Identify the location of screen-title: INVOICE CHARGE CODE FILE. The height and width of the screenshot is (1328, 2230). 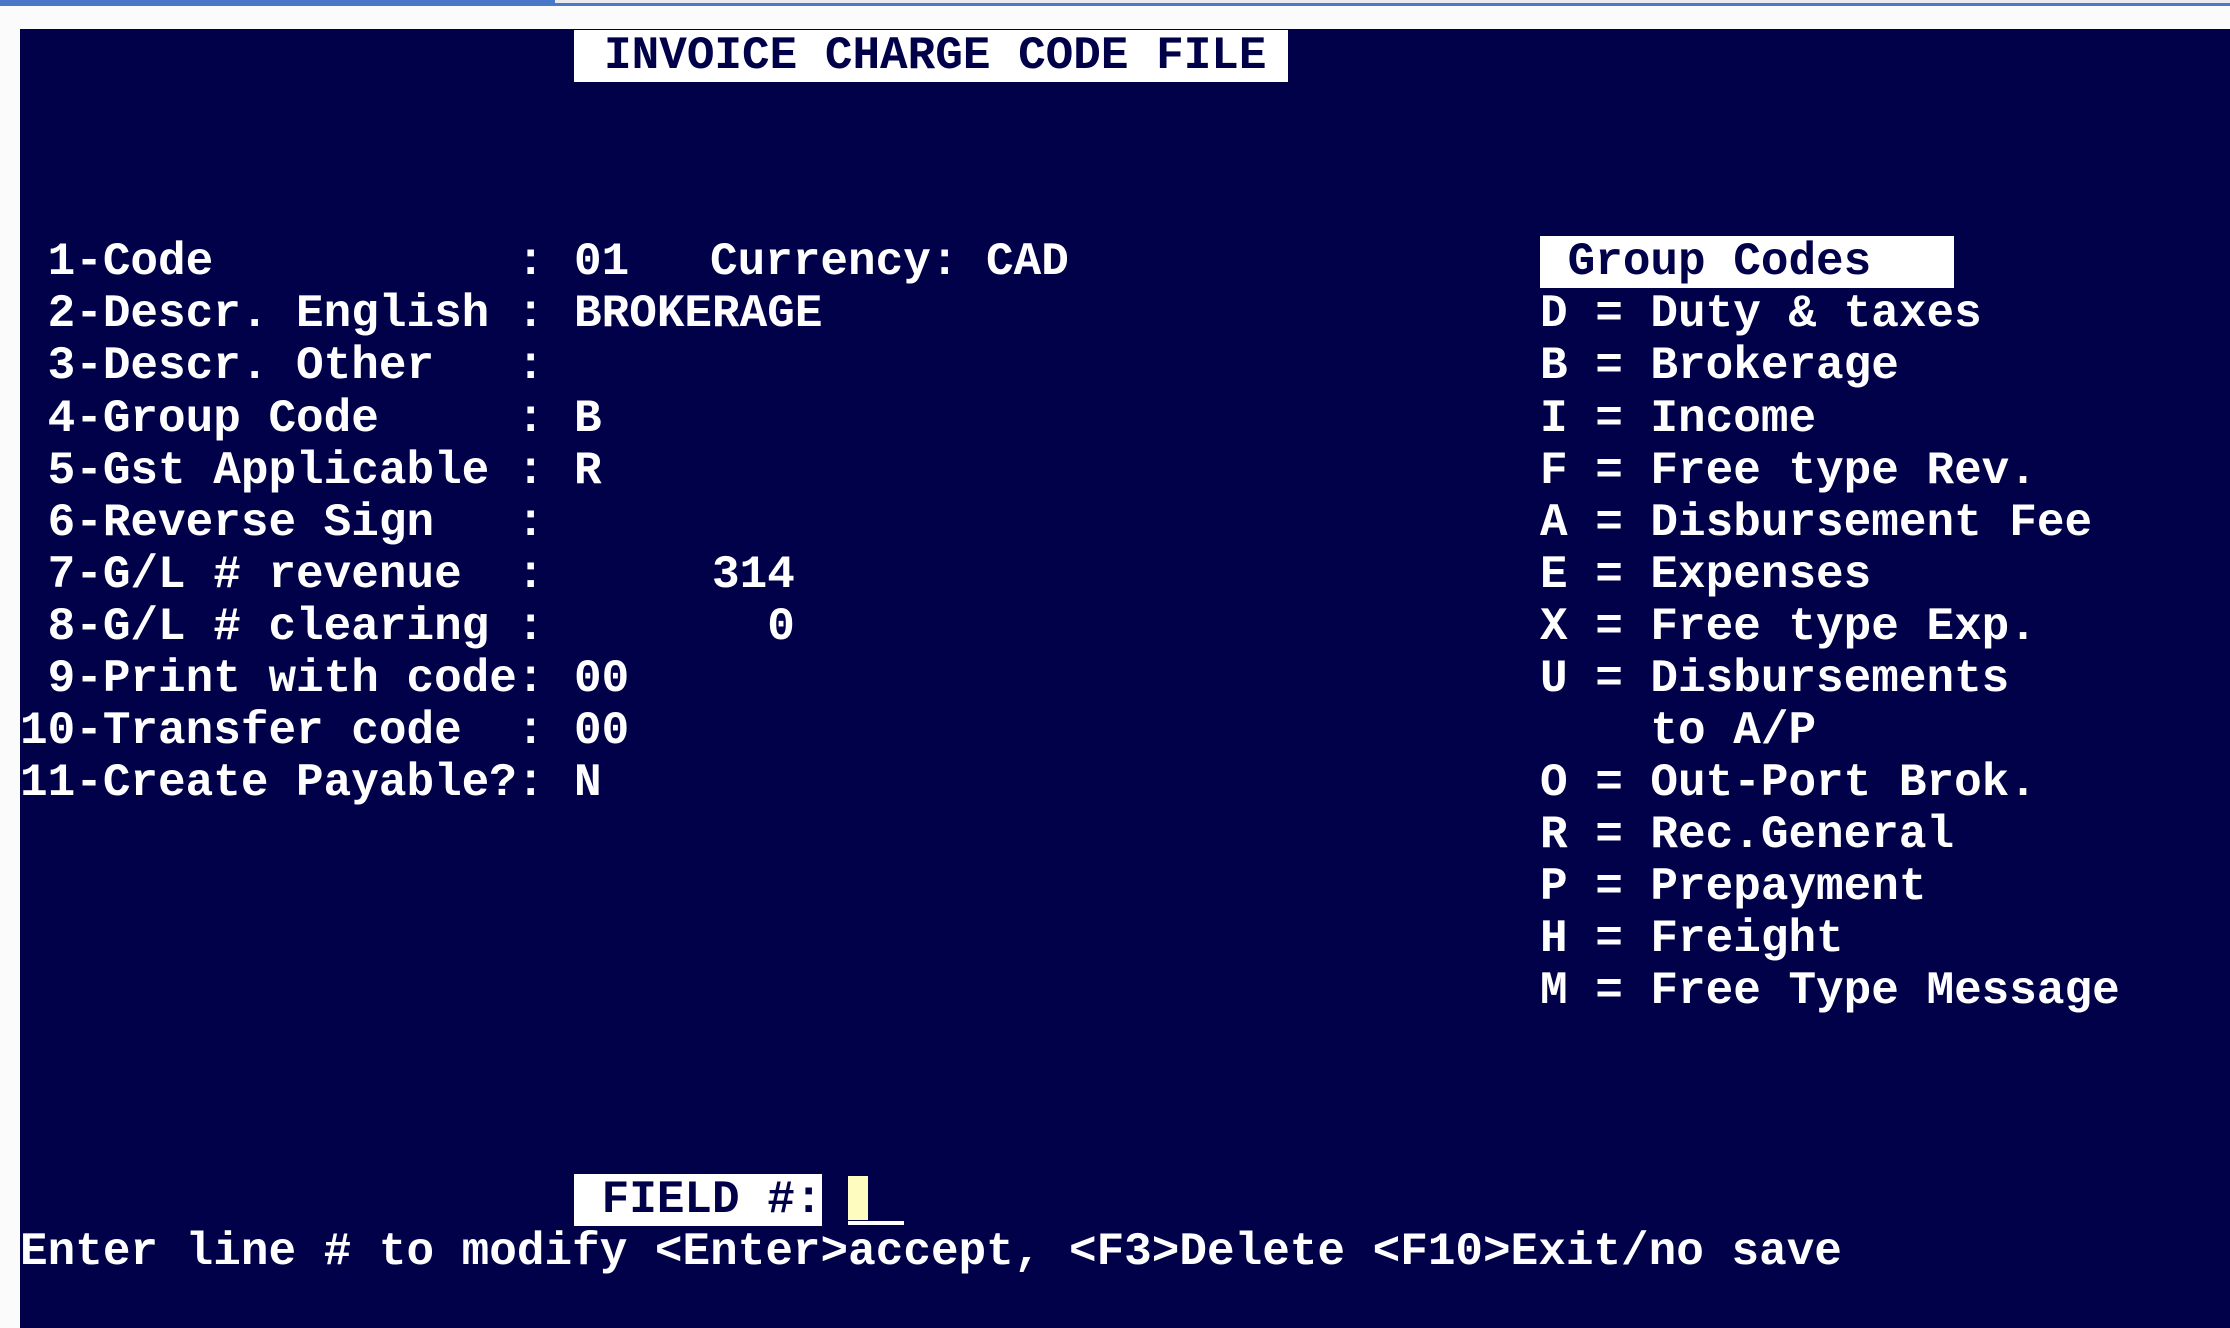
(931, 56).